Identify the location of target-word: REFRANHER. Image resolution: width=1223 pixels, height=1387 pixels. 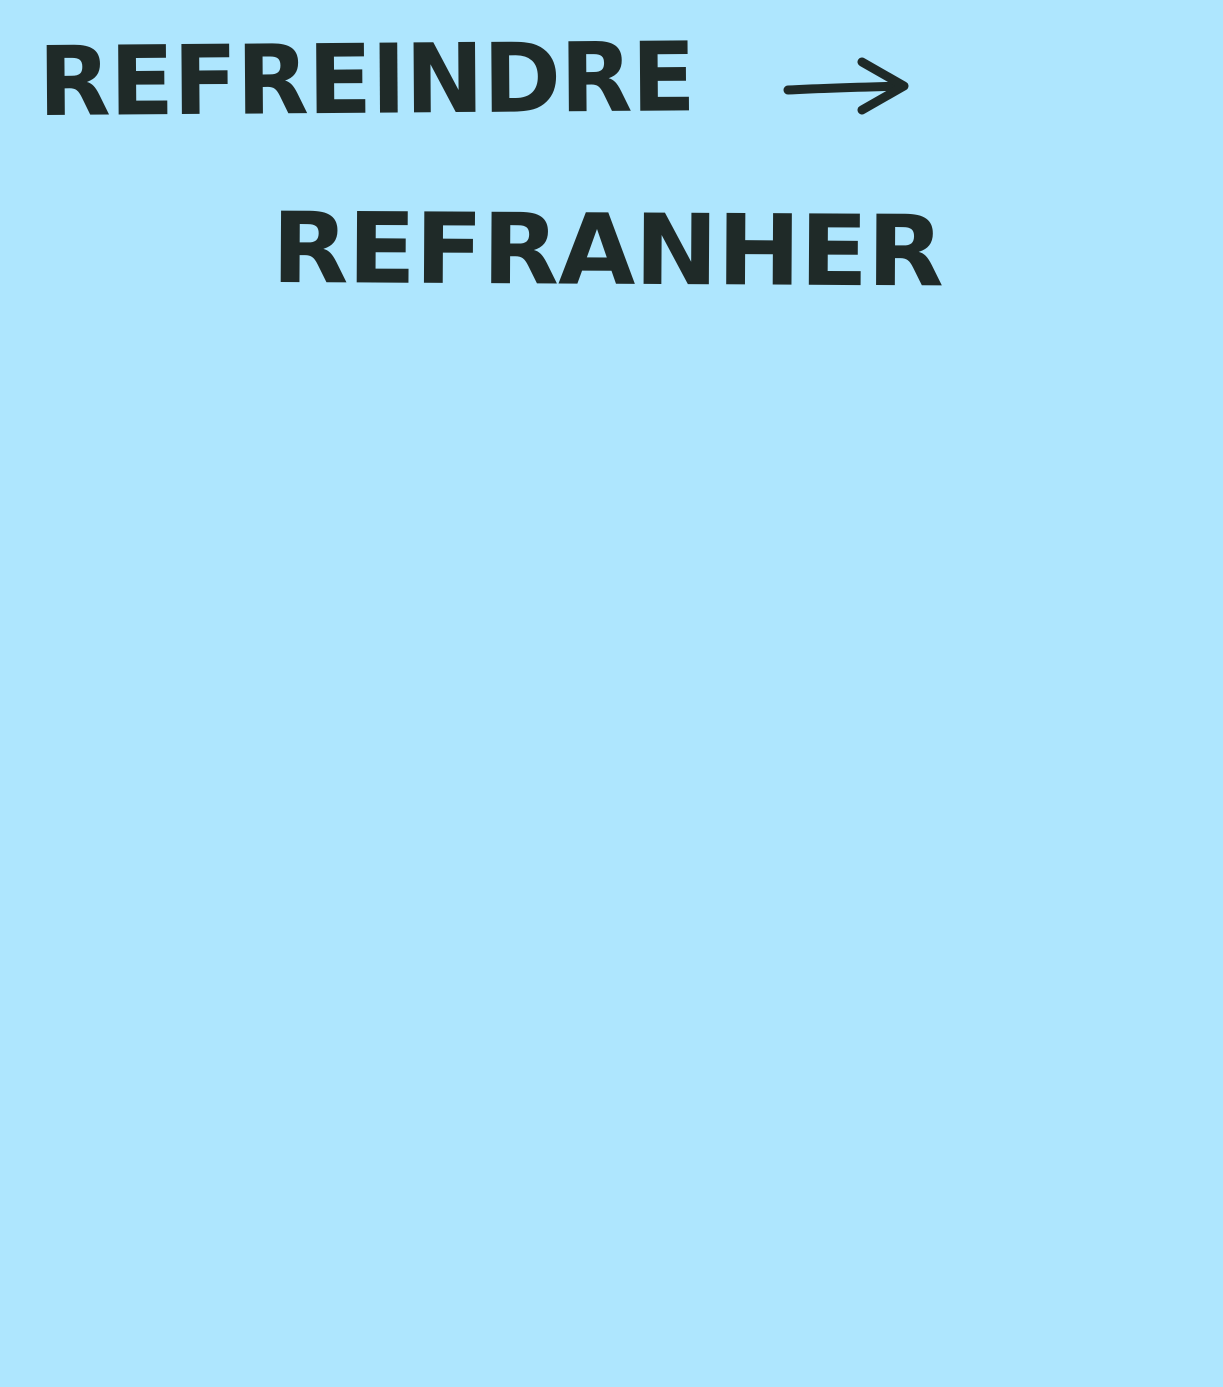
(607, 251).